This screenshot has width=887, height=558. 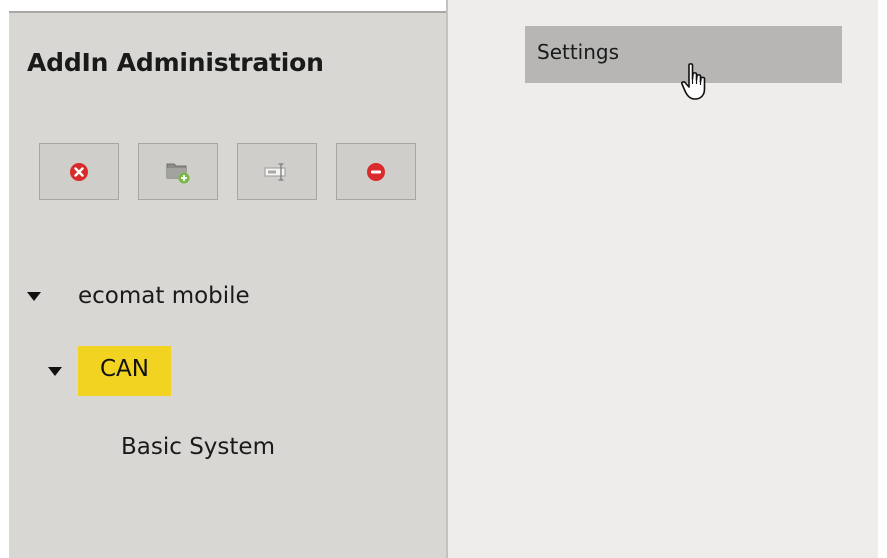 What do you see at coordinates (124, 371) in the screenshot?
I see `tree-node-label-selected: CAN` at bounding box center [124, 371].